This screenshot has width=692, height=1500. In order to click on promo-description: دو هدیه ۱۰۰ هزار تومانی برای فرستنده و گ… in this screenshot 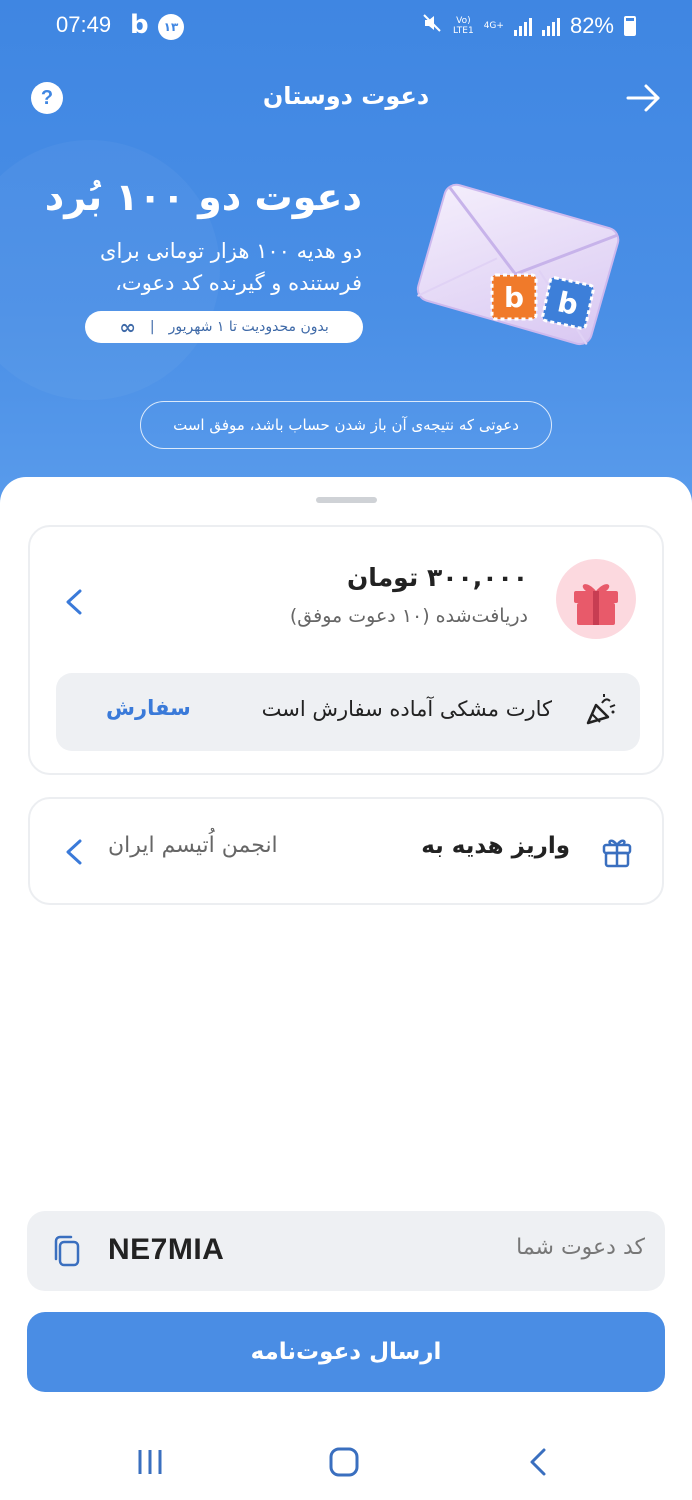, I will do `click(231, 267)`.